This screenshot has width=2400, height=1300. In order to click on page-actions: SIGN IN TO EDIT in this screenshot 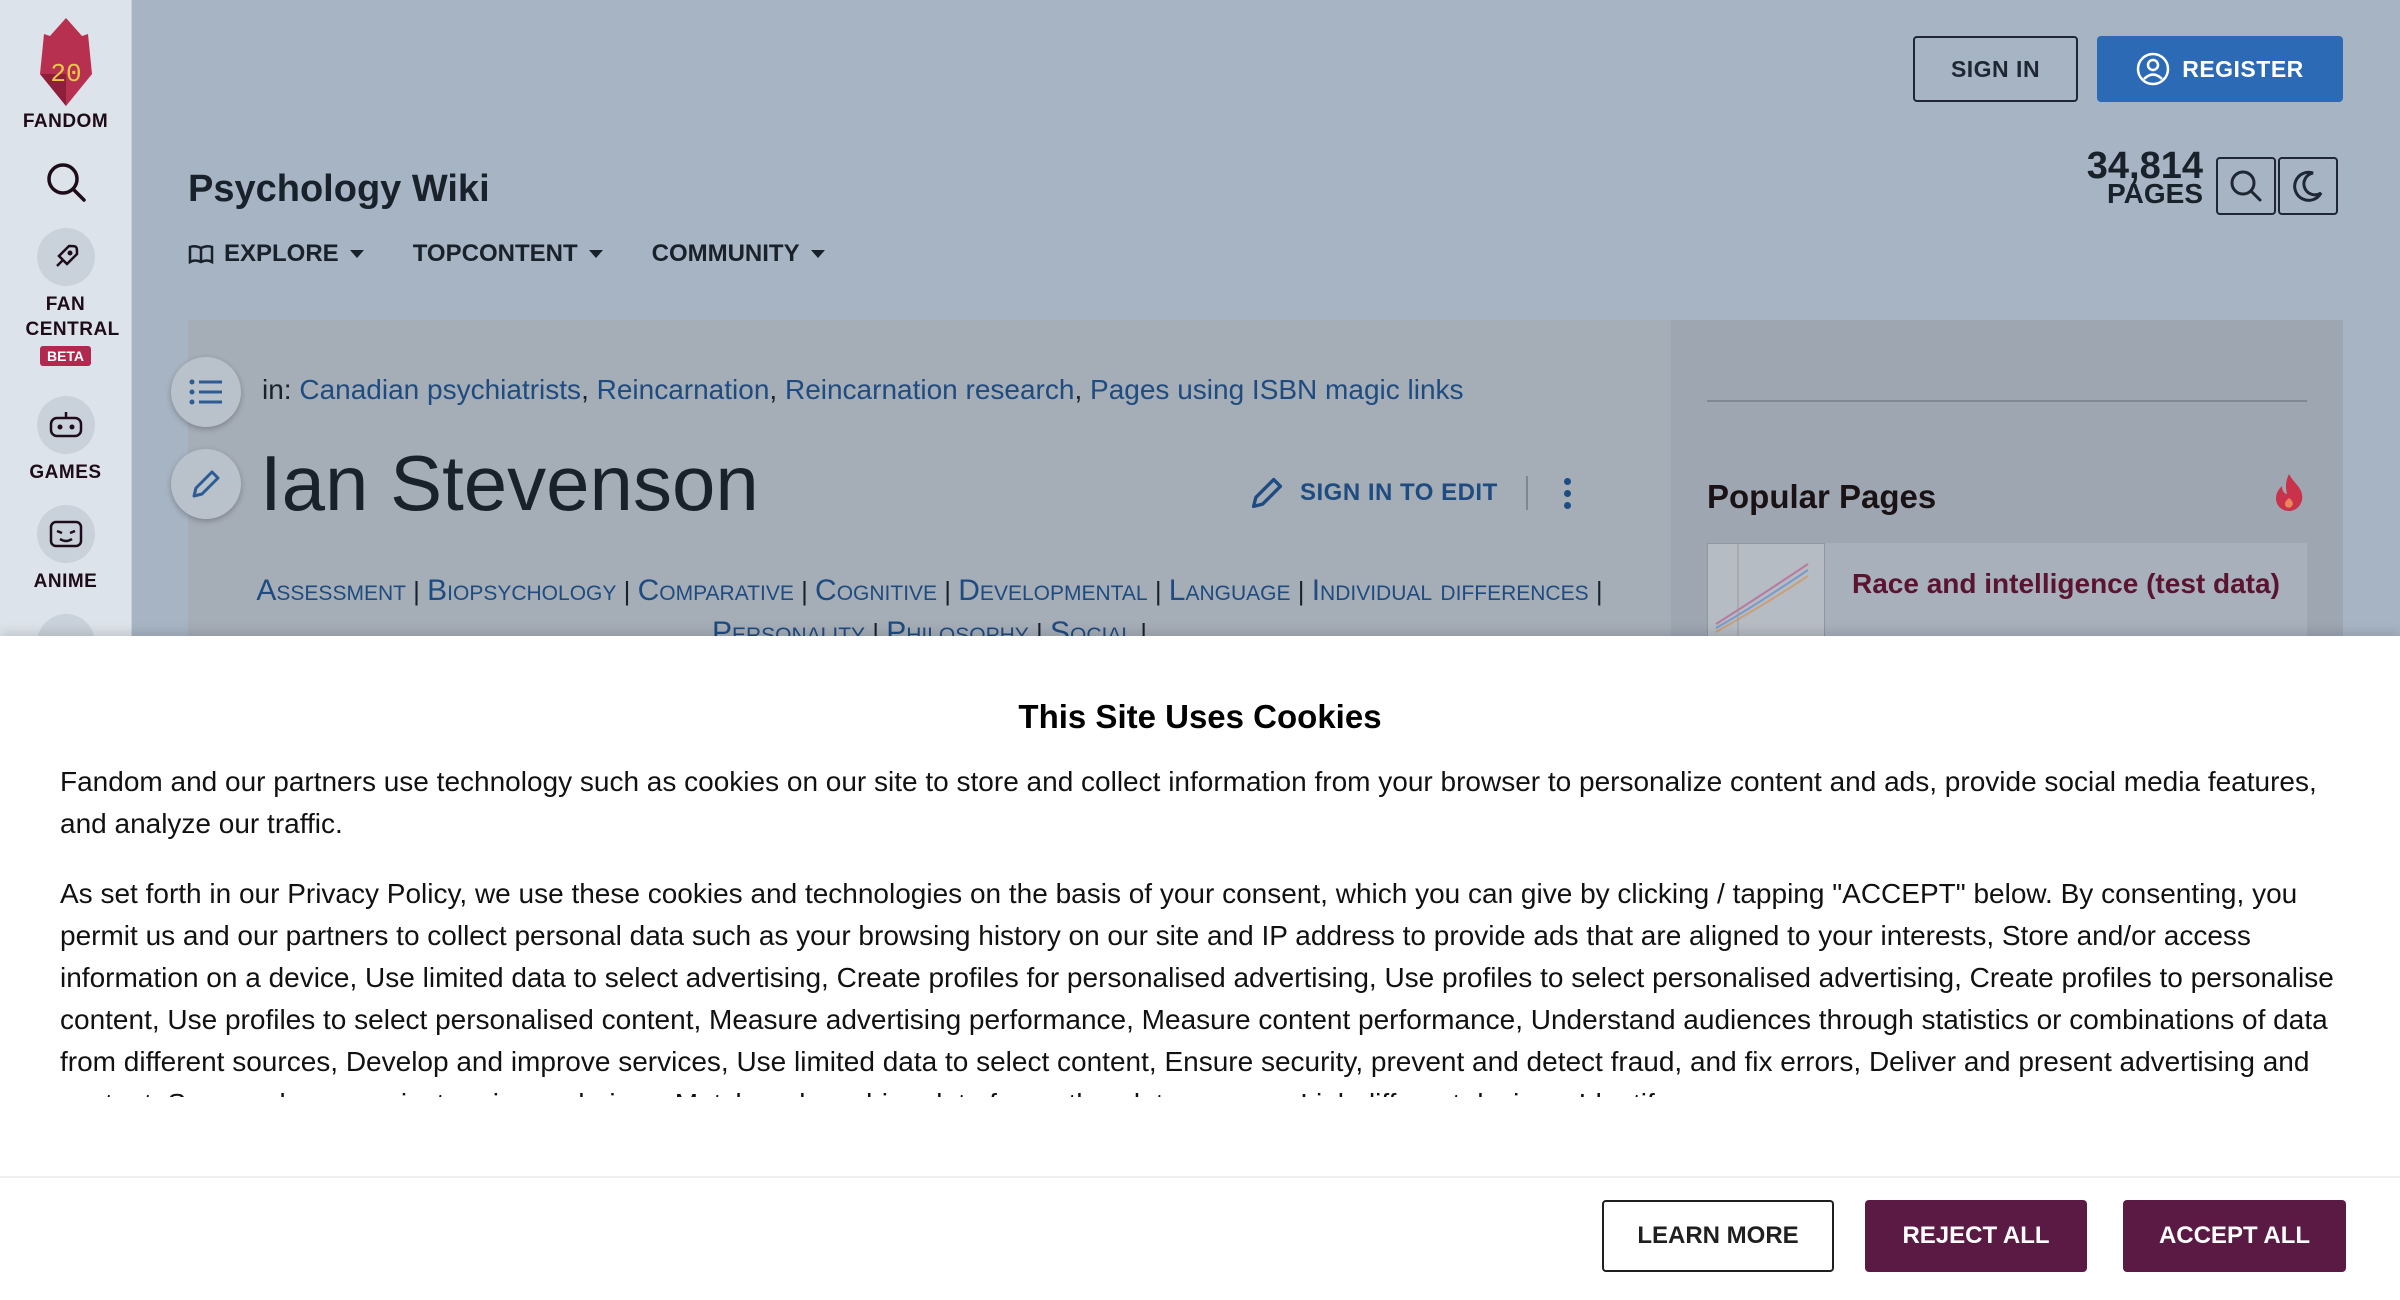, I will do `click(1409, 493)`.